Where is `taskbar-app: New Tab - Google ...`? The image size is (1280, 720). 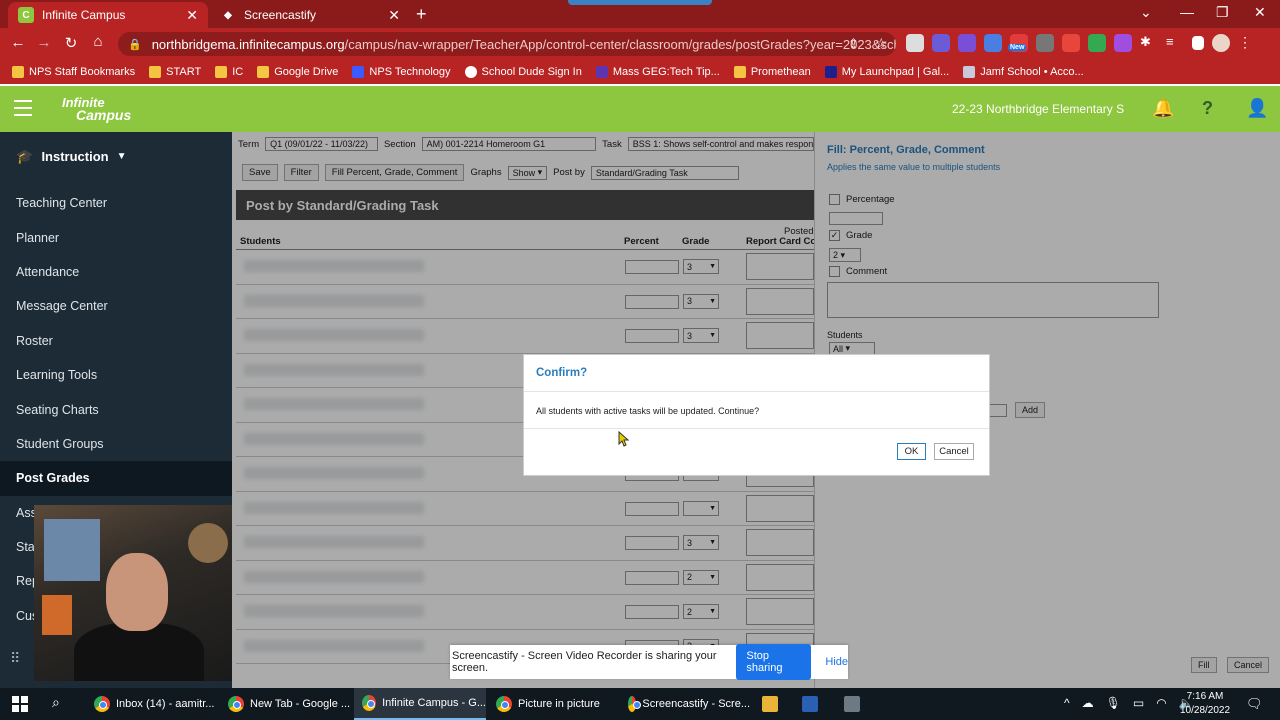
taskbar-app: New Tab - Google ... is located at coordinates (286, 704).